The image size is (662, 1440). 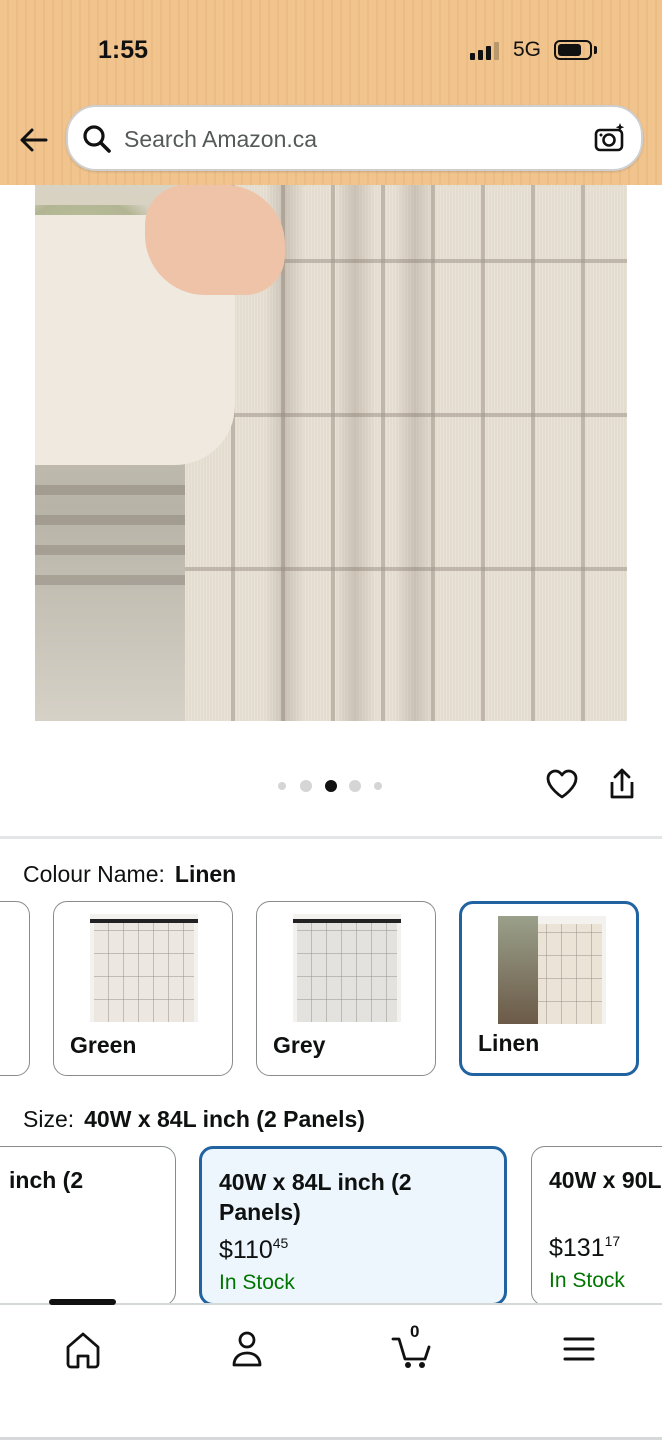 What do you see at coordinates (123, 50) in the screenshot?
I see `status-time: 1:55` at bounding box center [123, 50].